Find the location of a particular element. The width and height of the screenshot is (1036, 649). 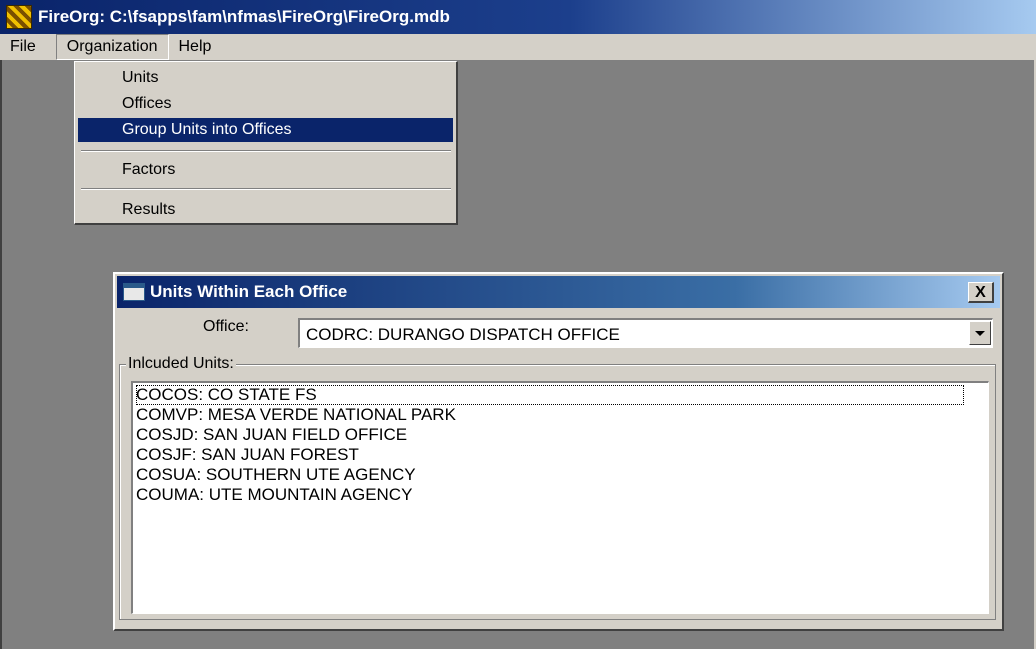

menu-file: File is located at coordinates (23, 47).